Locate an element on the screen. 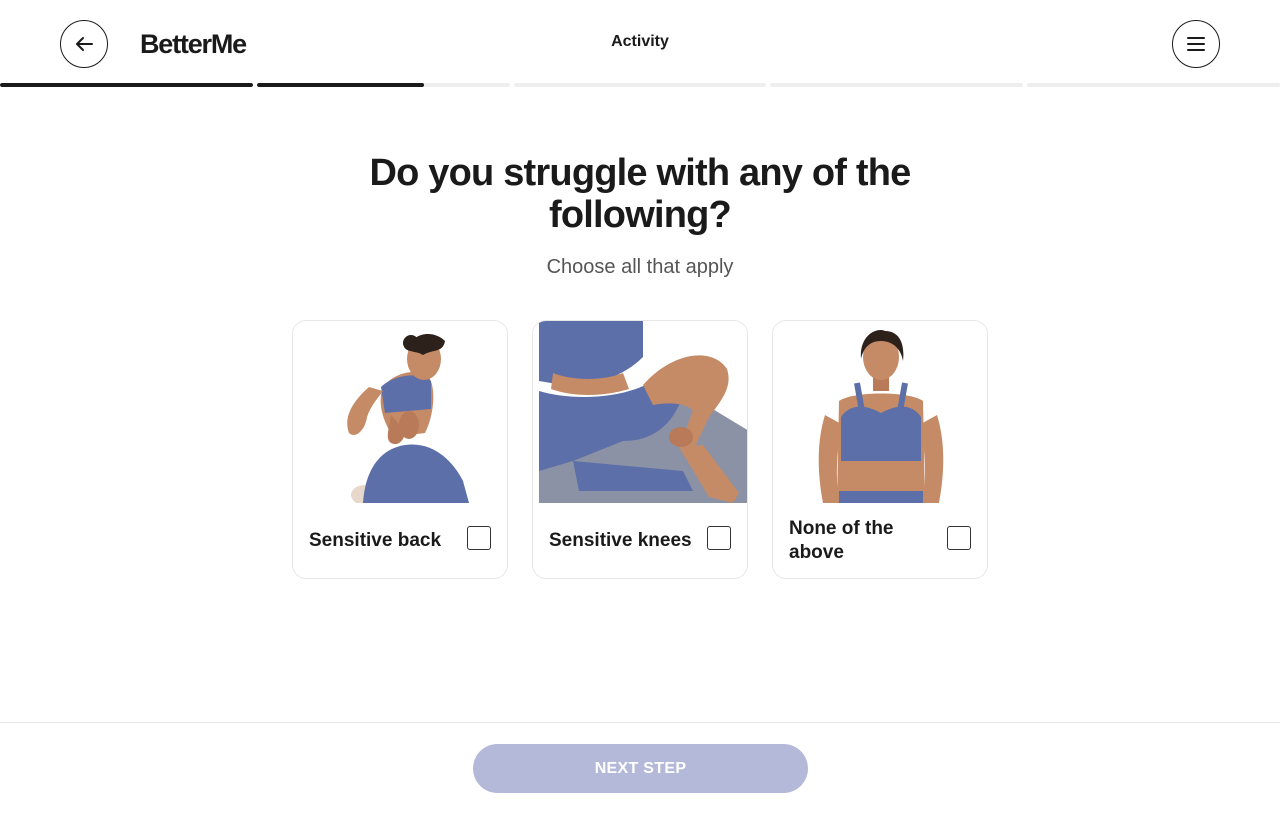  header: BetterMe Activity is located at coordinates (640, 41).